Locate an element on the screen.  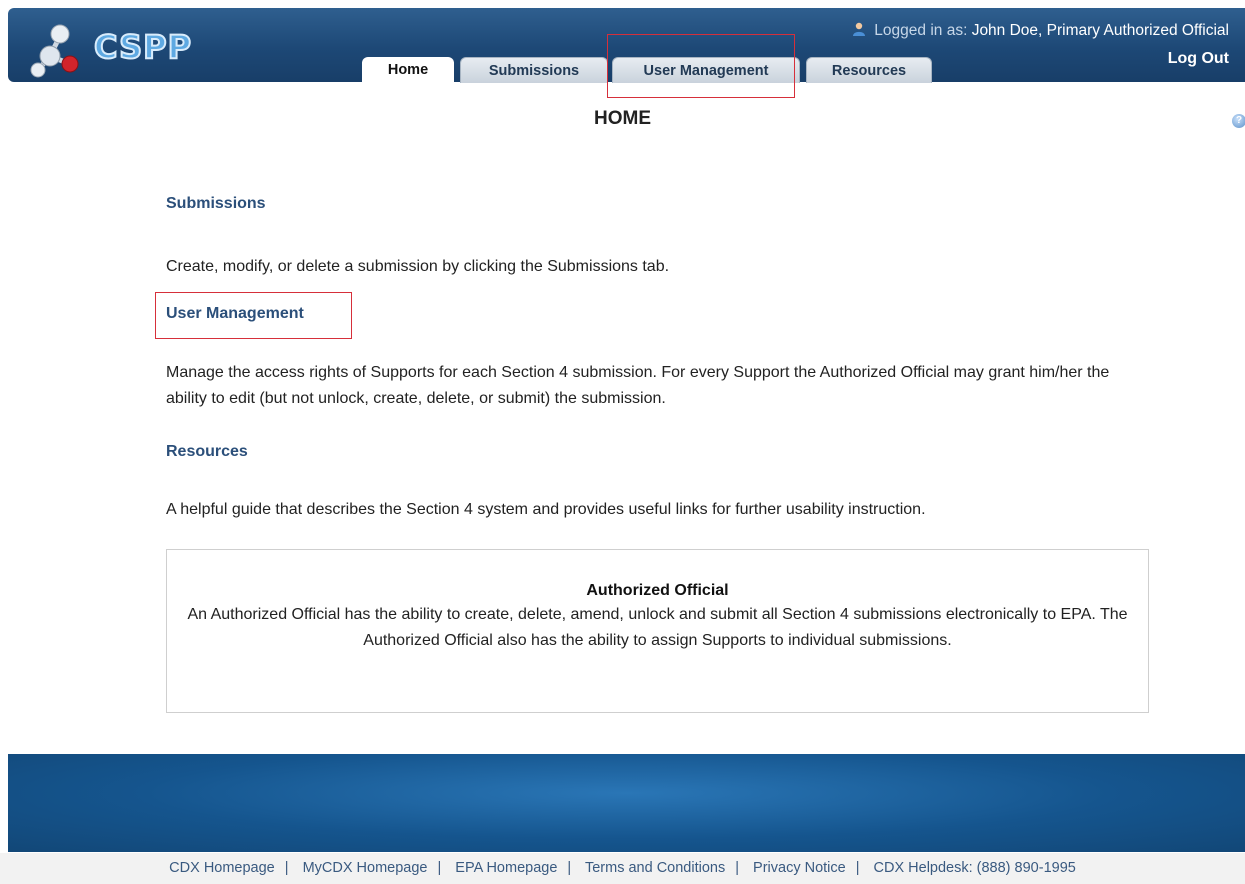
footer-banner is located at coordinates (626, 803).